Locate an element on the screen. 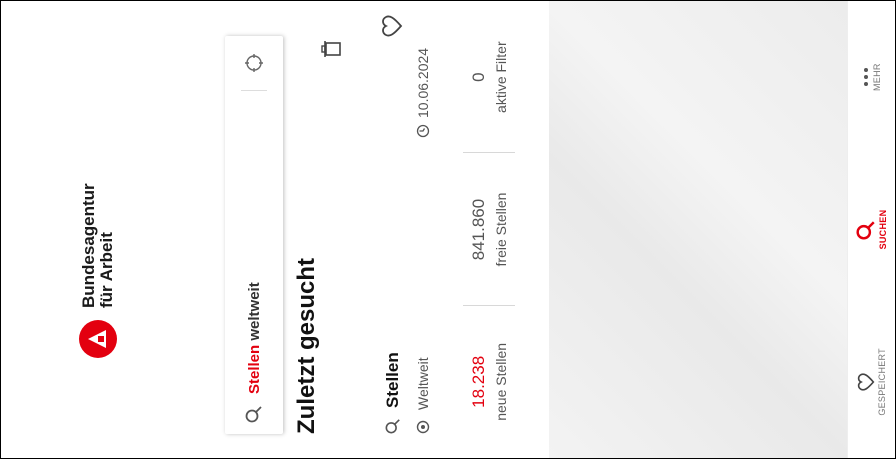  locate-button is located at coordinates (254, 63).